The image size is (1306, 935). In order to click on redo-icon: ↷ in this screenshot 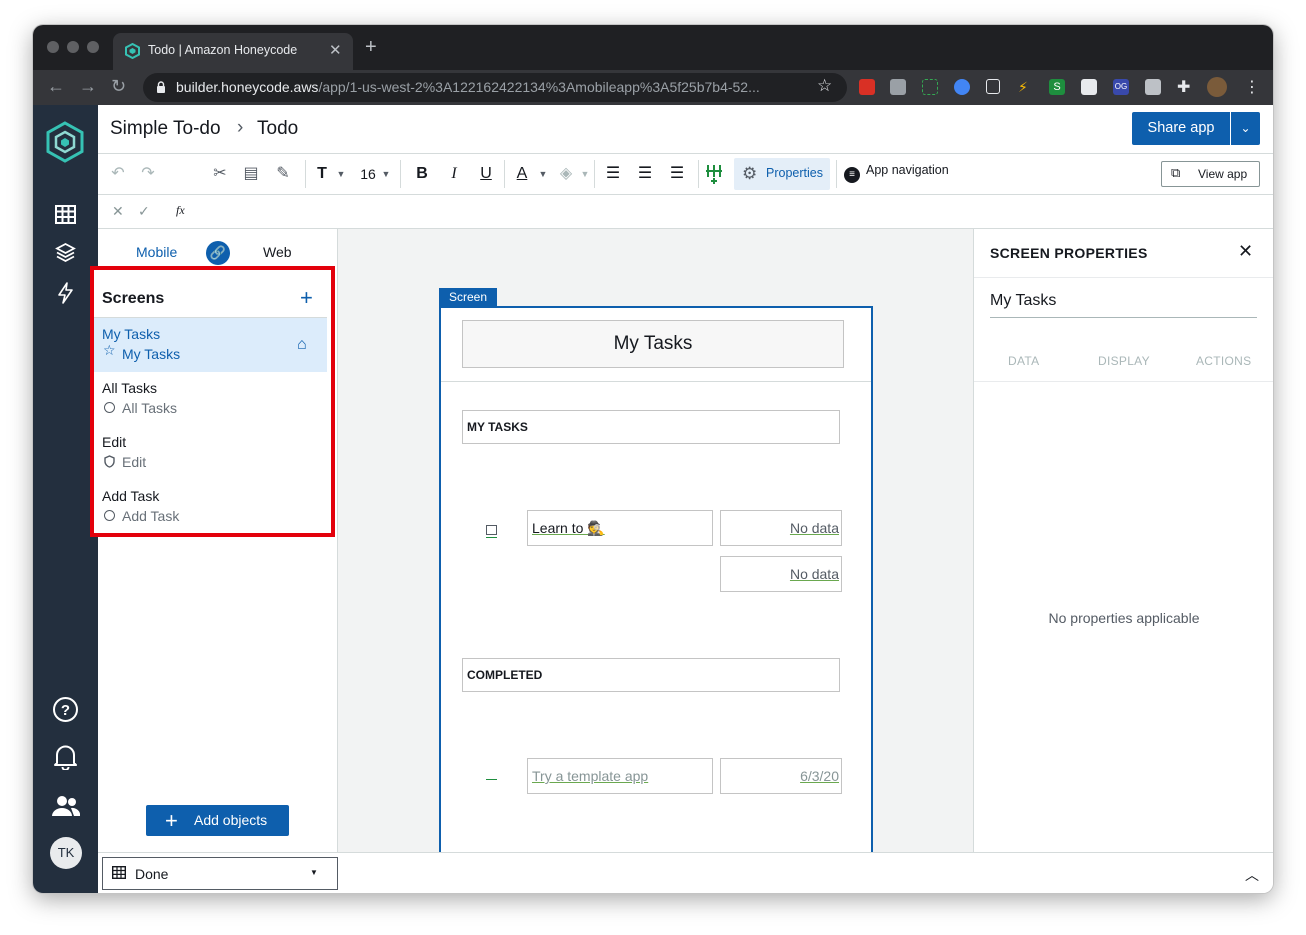, I will do `click(148, 174)`.